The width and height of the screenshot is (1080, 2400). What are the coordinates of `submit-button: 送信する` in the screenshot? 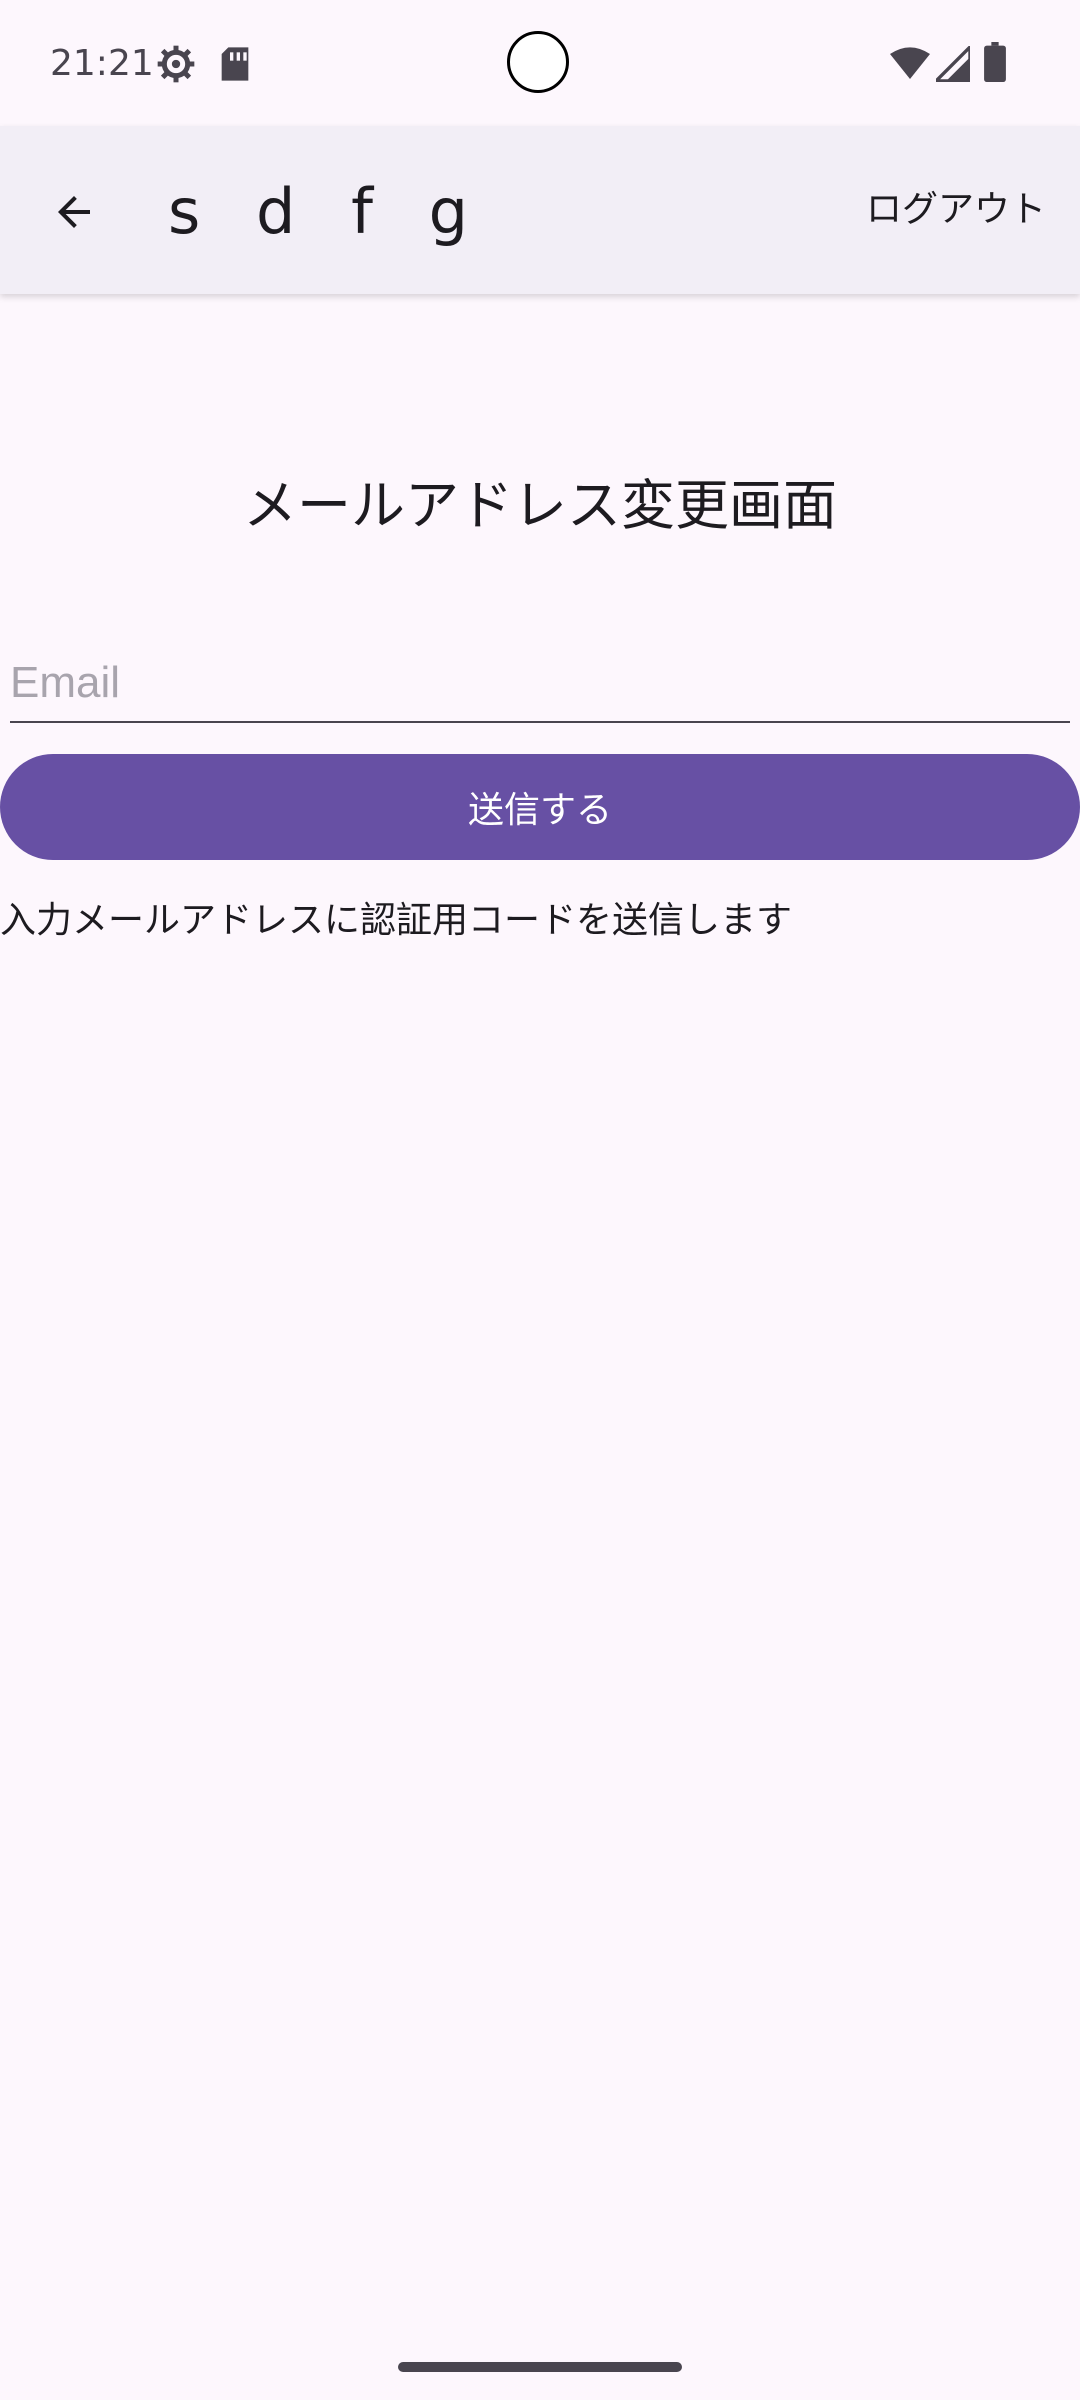 It's located at (540, 807).